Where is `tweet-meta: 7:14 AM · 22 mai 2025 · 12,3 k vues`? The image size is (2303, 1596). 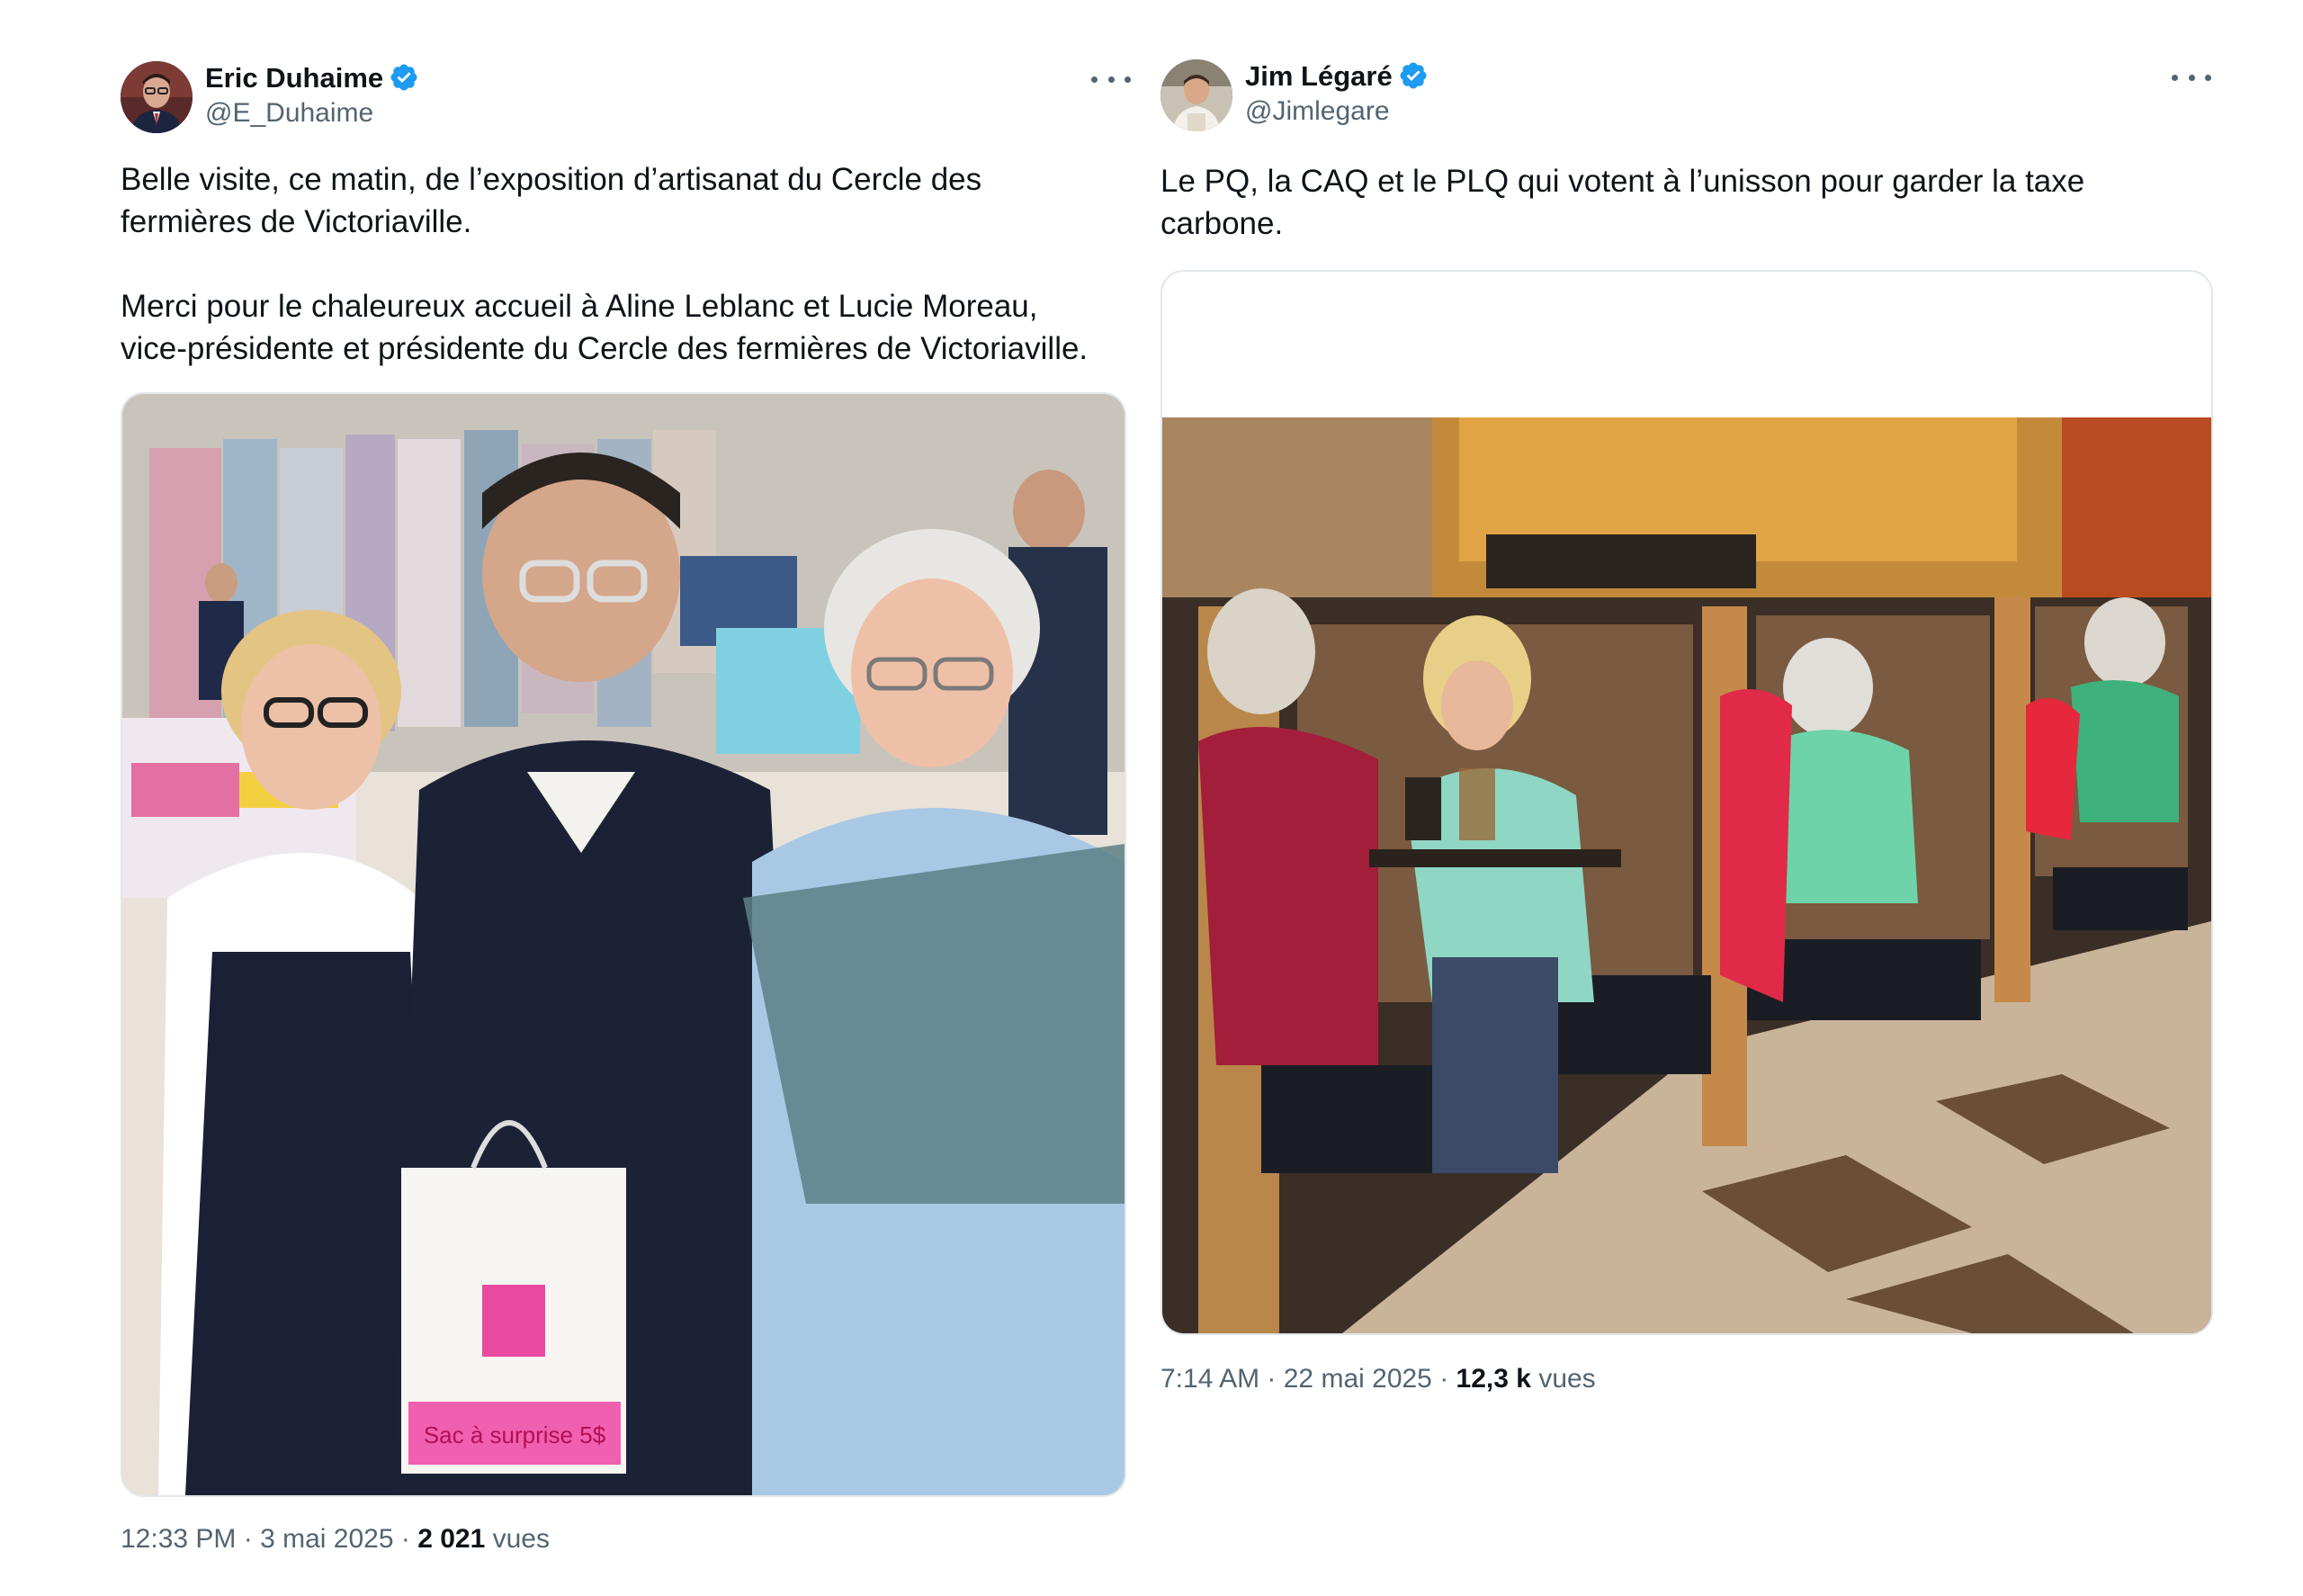 tweet-meta: 7:14 AM · 22 mai 2025 · 12,3 k vues is located at coordinates (1378, 1379).